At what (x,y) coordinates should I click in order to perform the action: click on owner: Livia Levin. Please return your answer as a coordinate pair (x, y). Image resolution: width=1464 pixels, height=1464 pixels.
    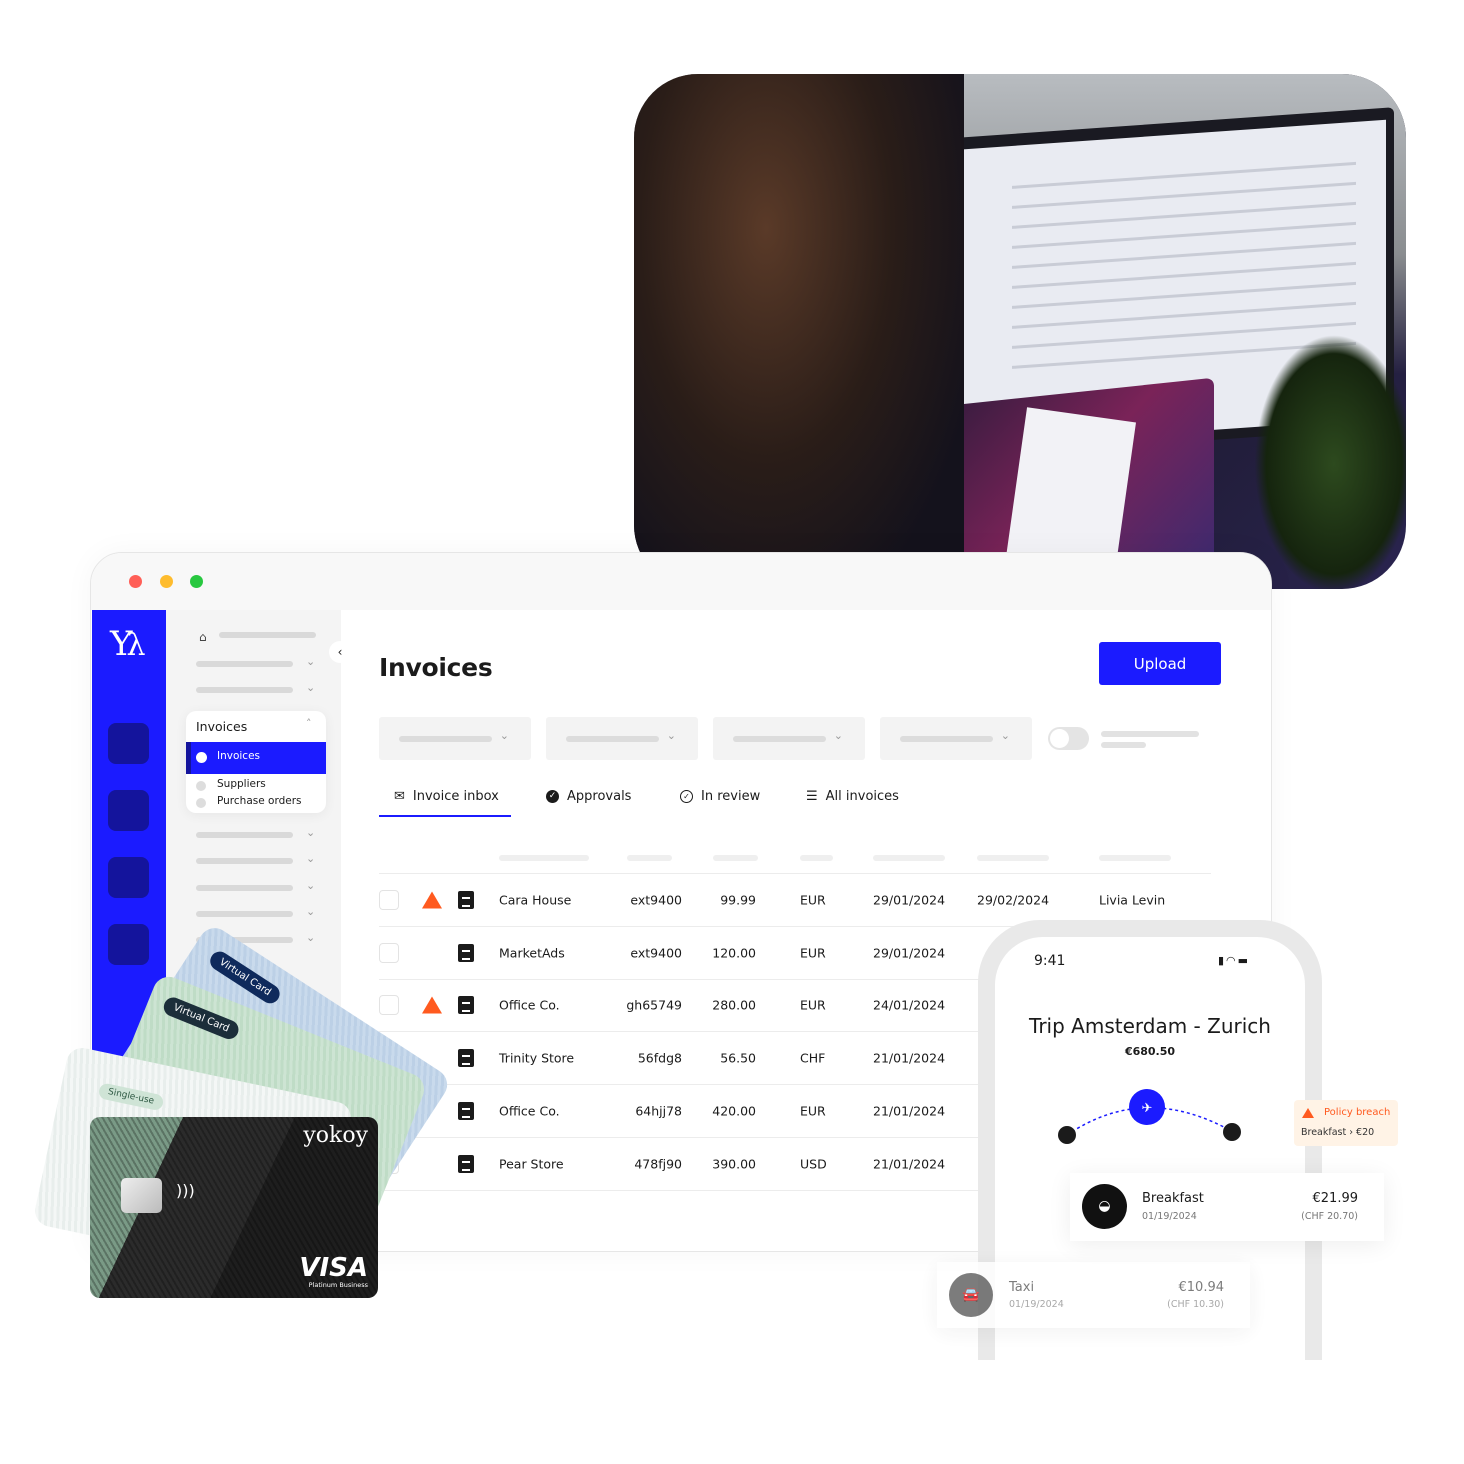
    Looking at the image, I should click on (1132, 900).